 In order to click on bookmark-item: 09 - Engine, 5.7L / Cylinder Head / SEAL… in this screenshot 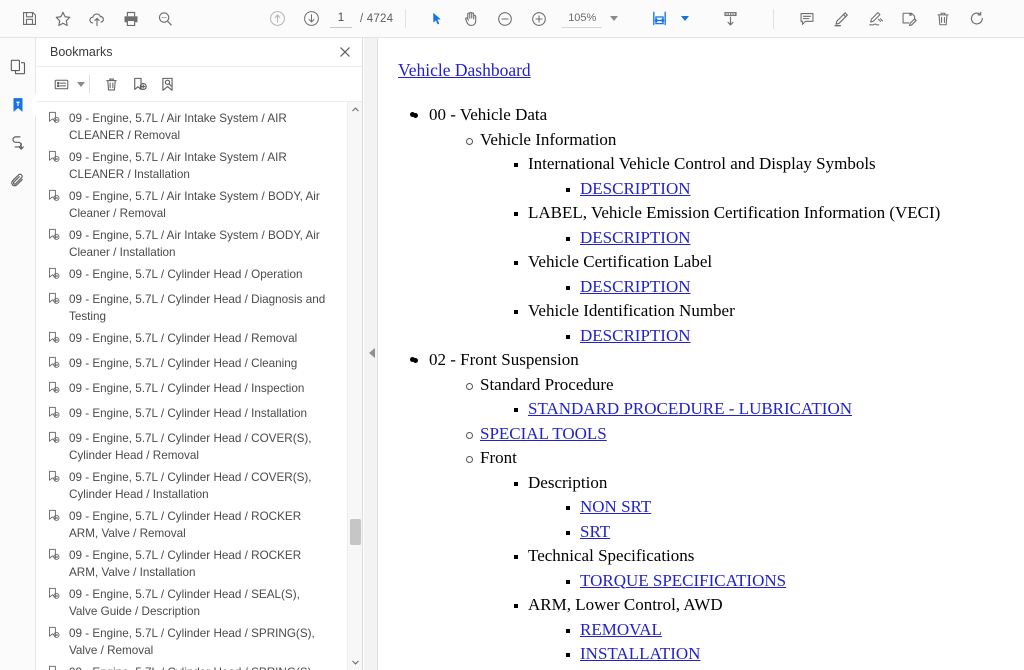, I will do `click(194, 603)`.